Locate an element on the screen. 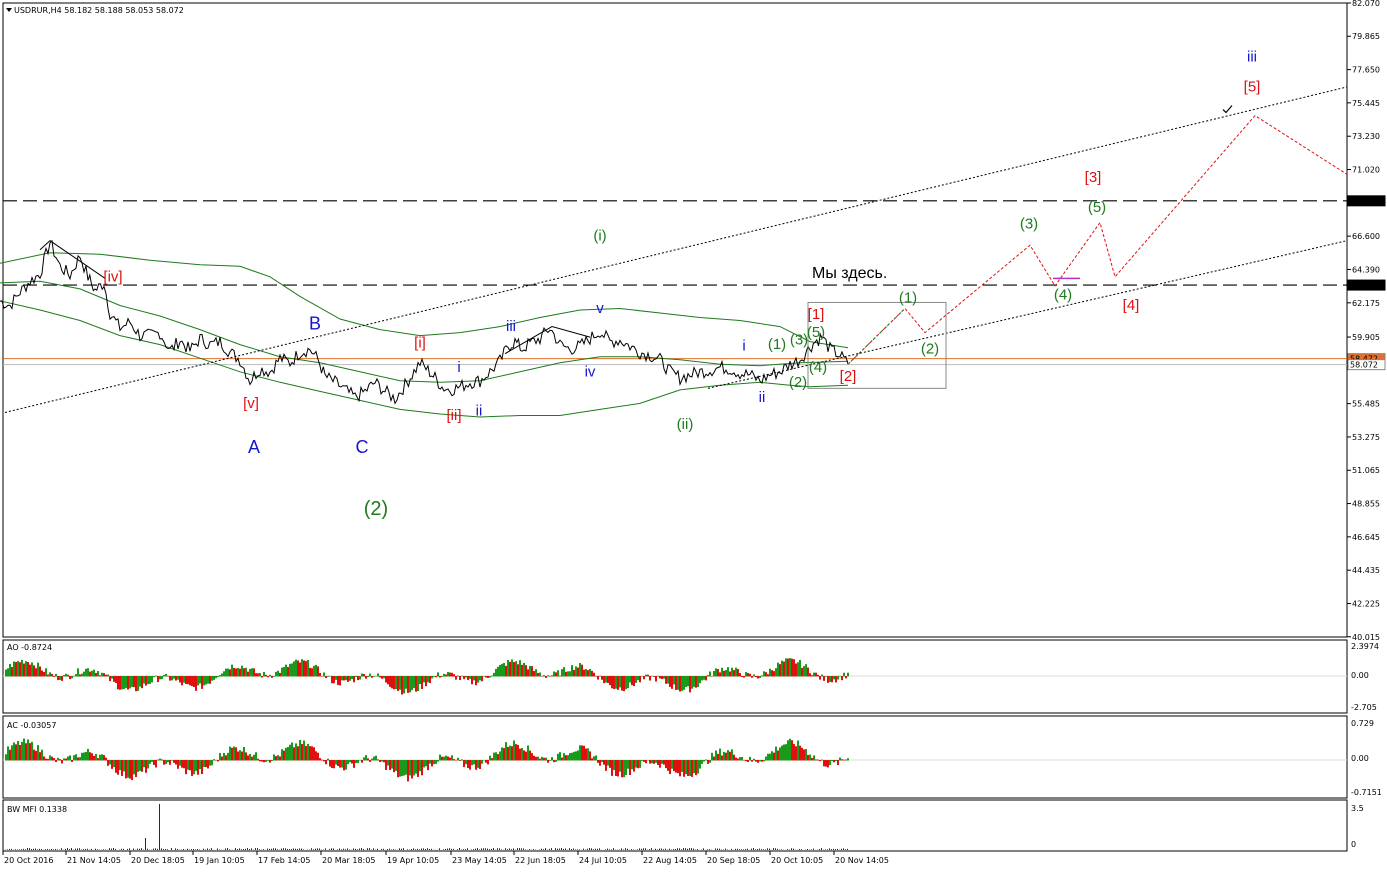 The width and height of the screenshot is (1387, 872). ac-tick-zero: 0.00 is located at coordinates (1360, 758).